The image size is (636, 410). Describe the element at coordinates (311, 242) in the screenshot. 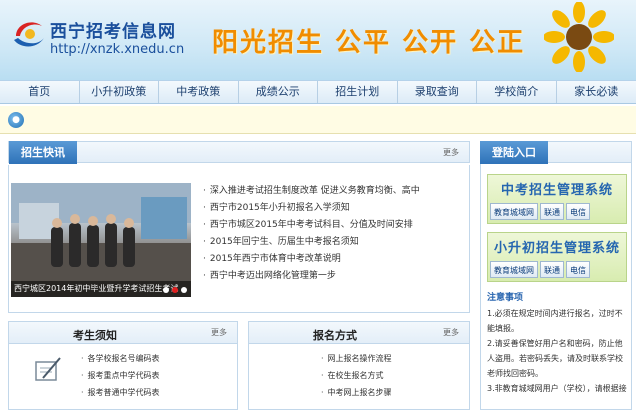

I see `news-item: 2015年回宁生、历届生中考报名须知` at that location.